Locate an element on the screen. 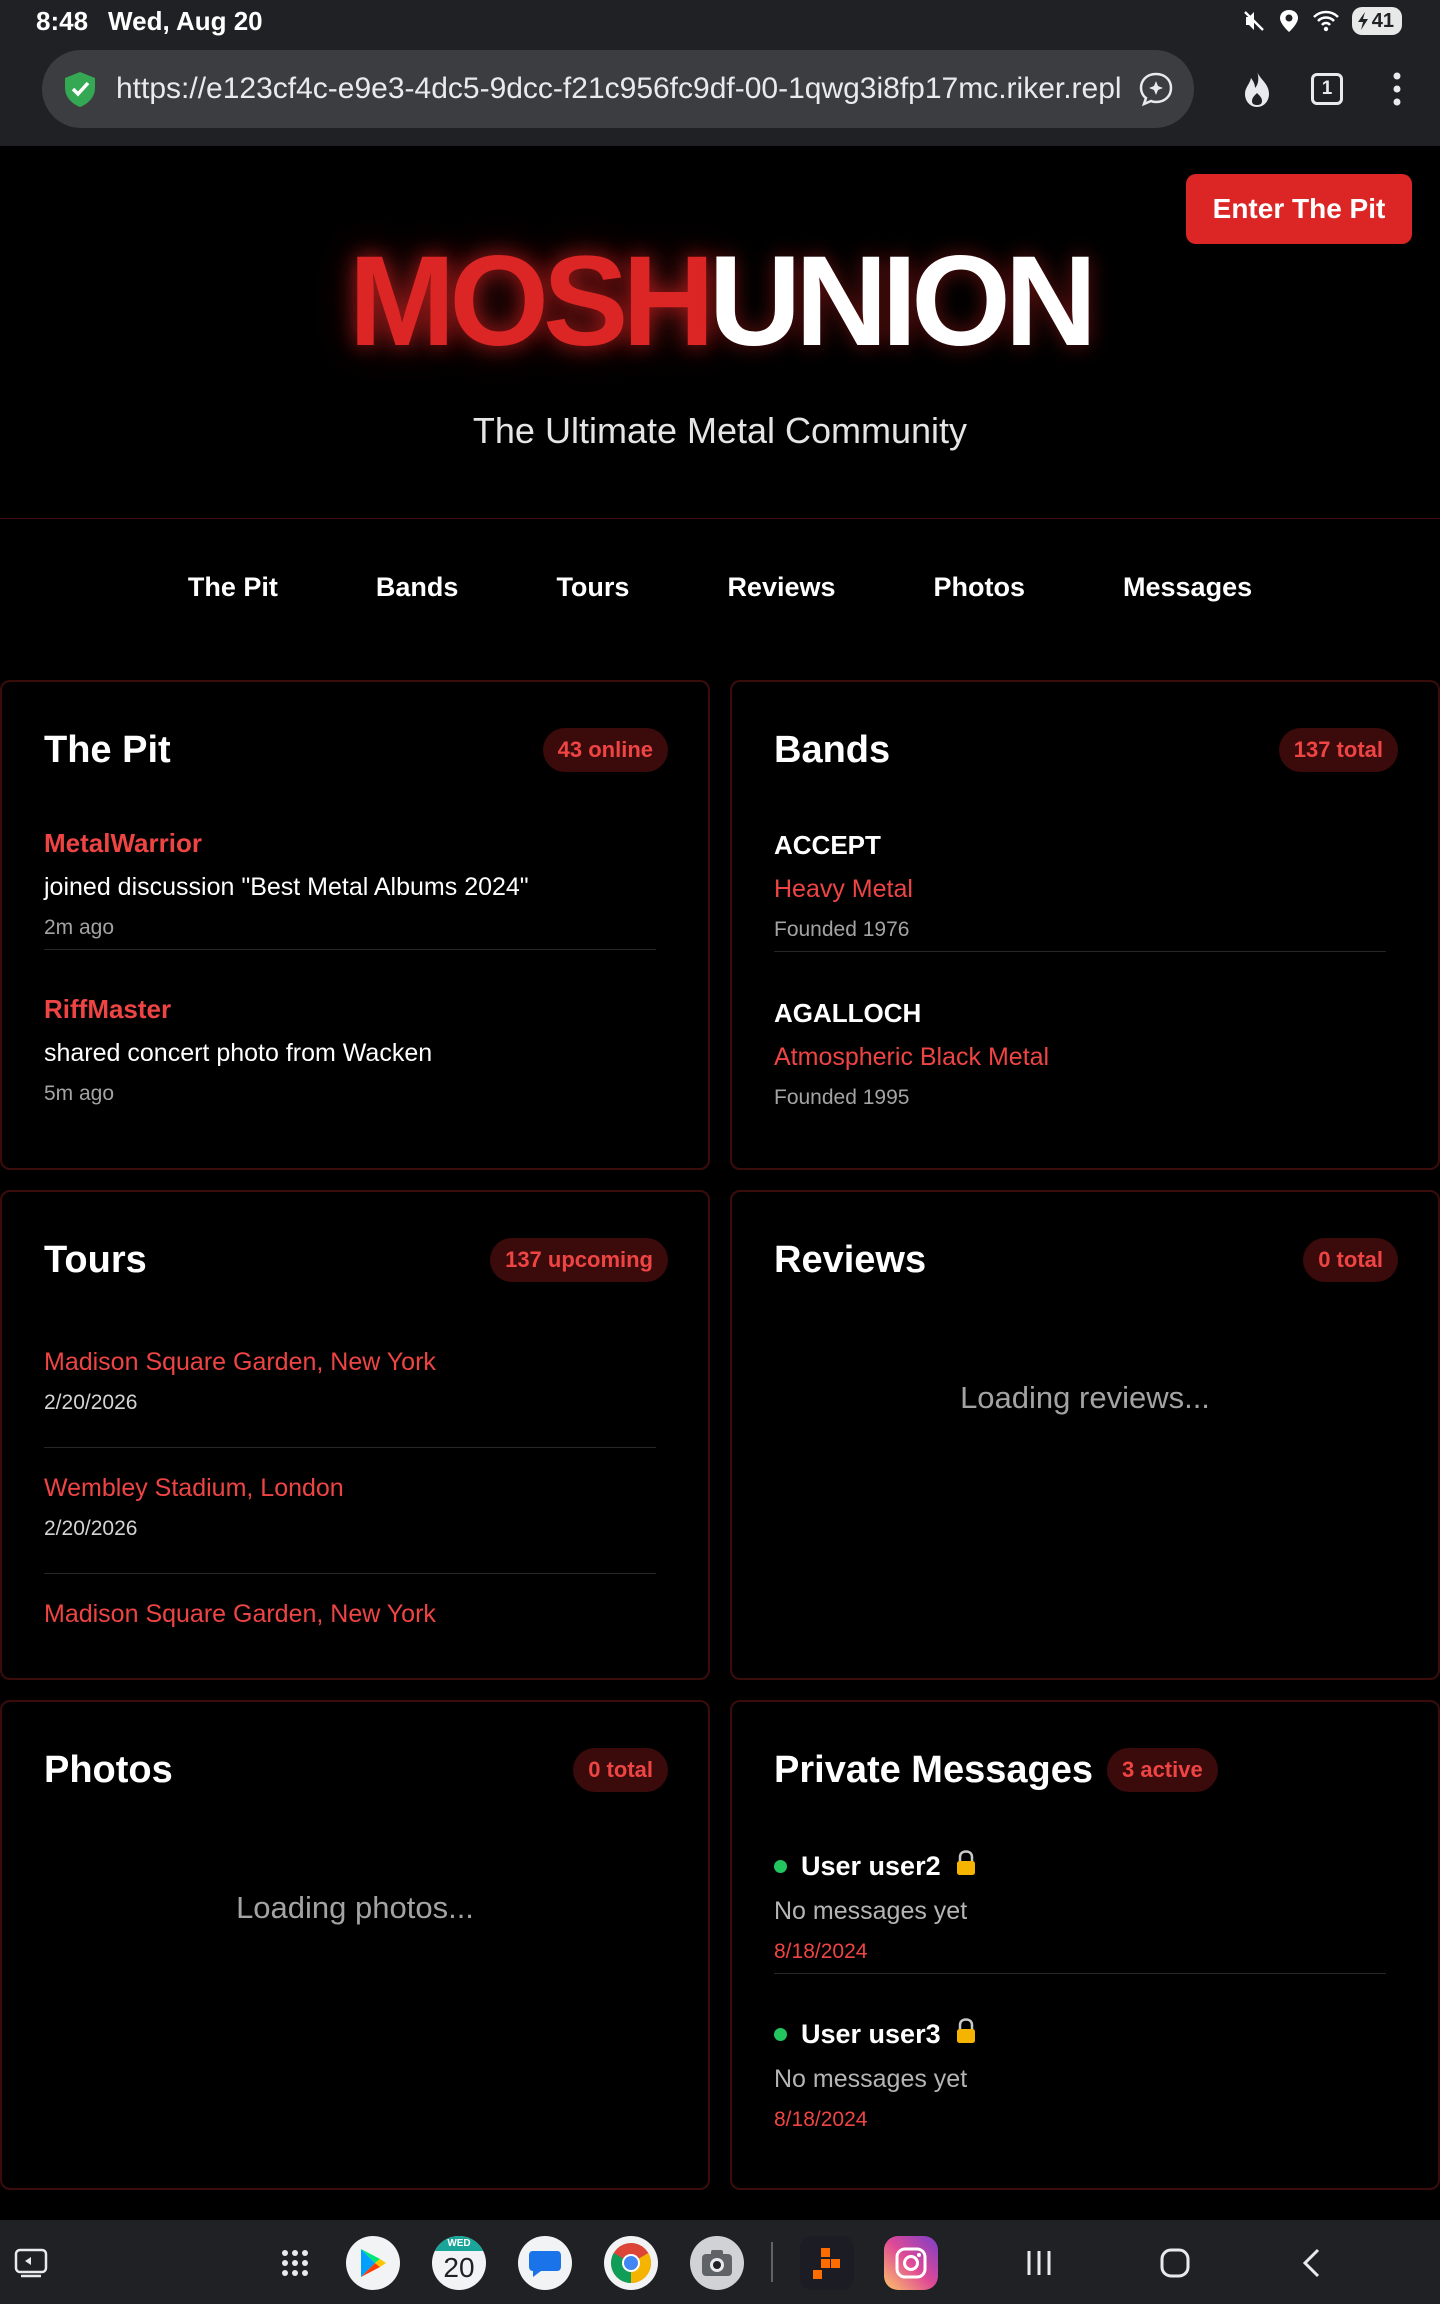 The width and height of the screenshot is (1440, 2304). site-logo: MOSHUNION is located at coordinates (720, 302).